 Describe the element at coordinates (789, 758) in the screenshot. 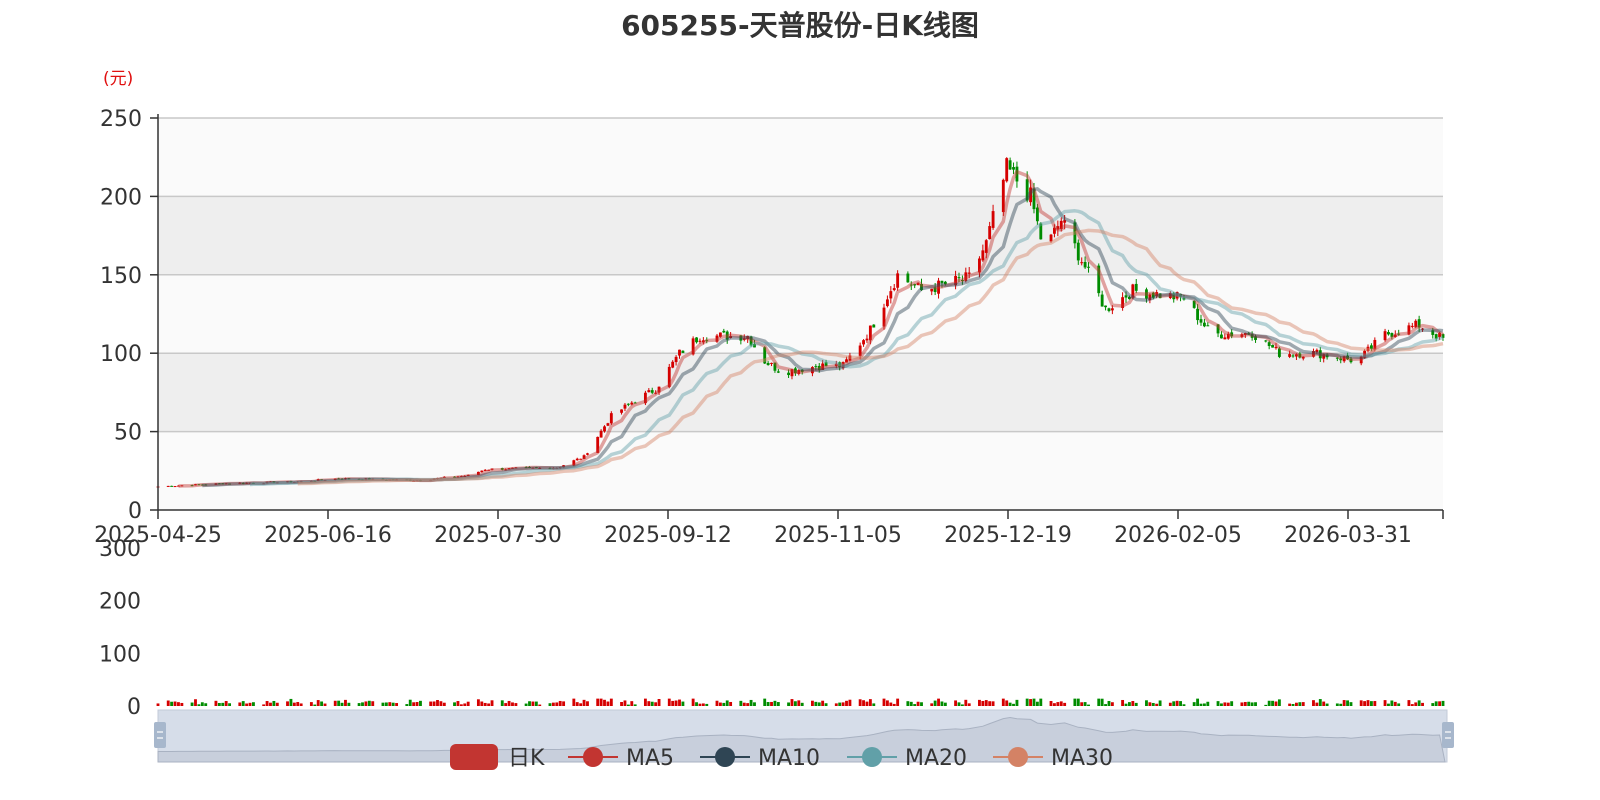

I see `legend-label: MA10` at that location.